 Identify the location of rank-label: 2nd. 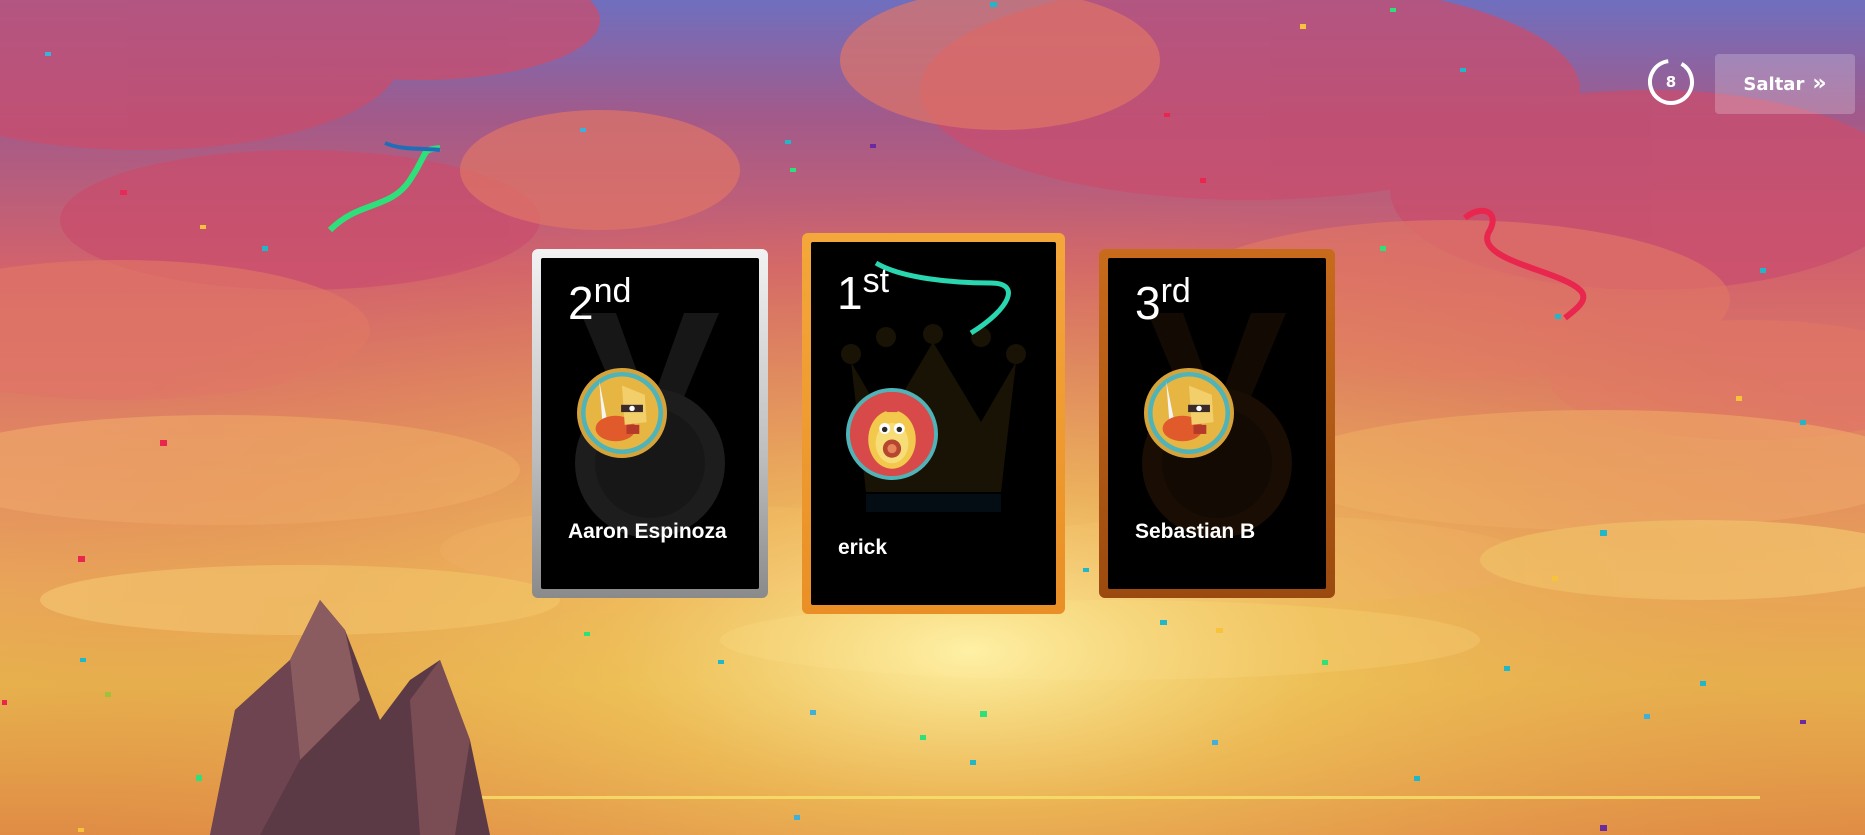
(599, 301).